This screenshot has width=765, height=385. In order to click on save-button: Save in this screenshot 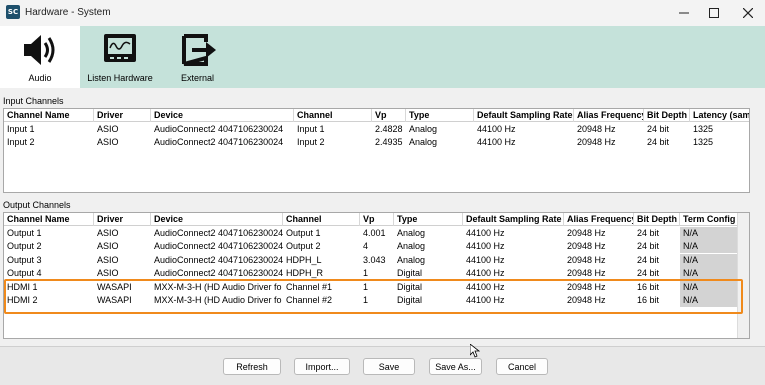, I will do `click(389, 366)`.